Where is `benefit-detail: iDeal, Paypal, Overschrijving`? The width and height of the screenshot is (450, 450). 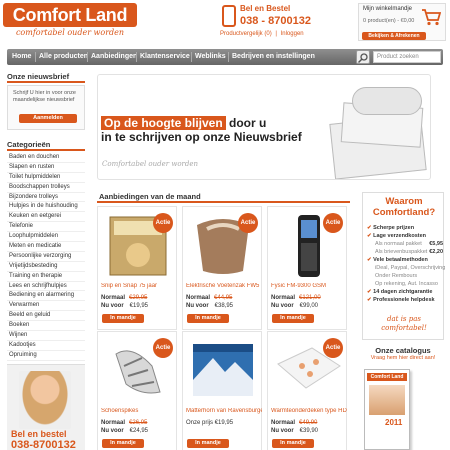
benefit-detail: iDeal, Paypal, Overschrijving is located at coordinates (410, 268).